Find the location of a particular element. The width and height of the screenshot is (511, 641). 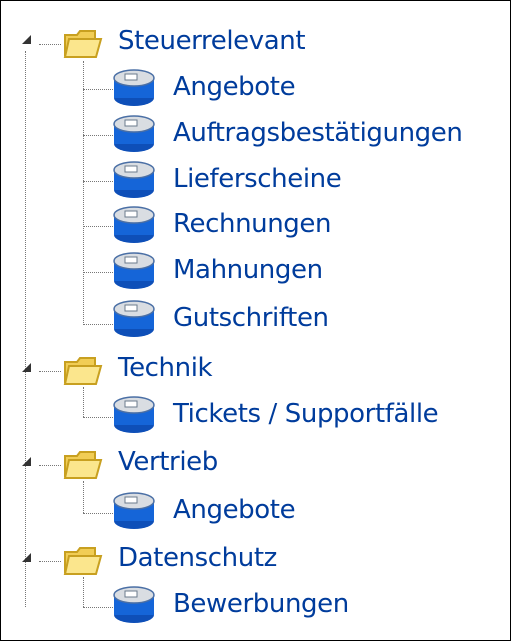

tree-node-label: Auftragsbestätigungen is located at coordinates (318, 133).